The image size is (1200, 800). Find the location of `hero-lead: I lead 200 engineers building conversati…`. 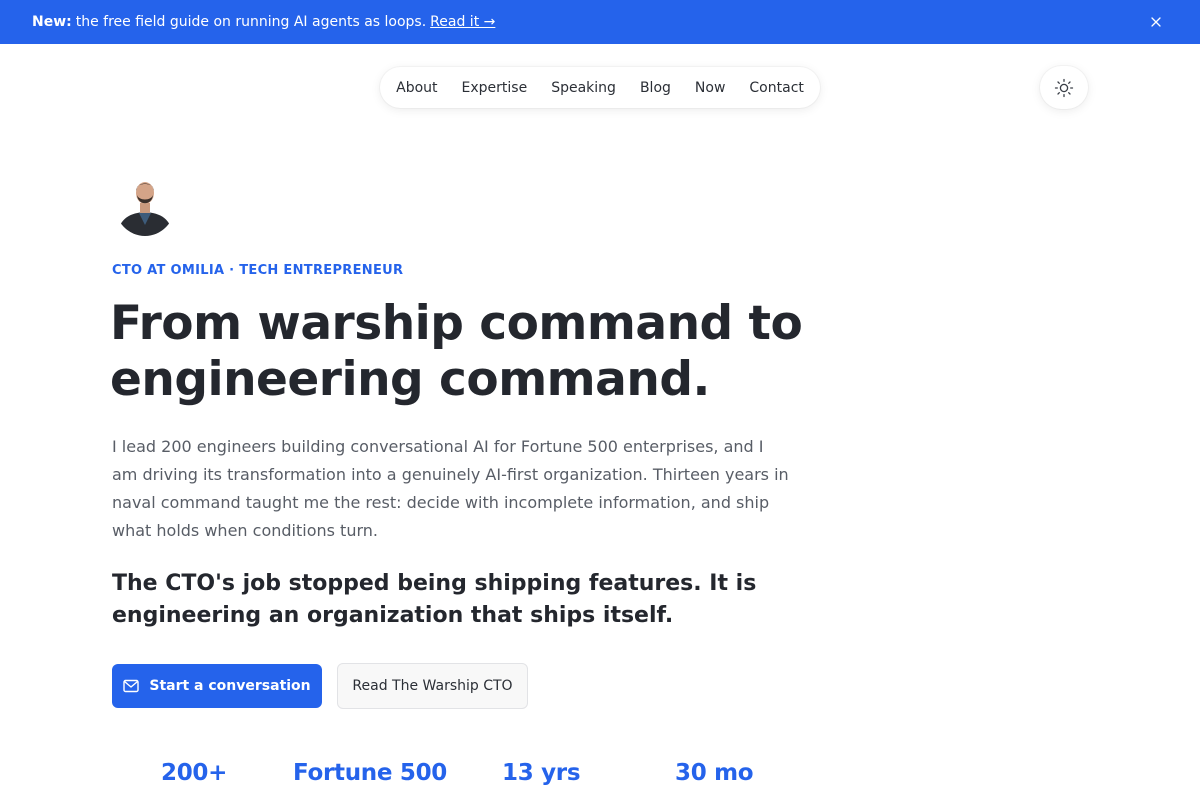

hero-lead: I lead 200 engineers building conversati… is located at coordinates (450, 488).